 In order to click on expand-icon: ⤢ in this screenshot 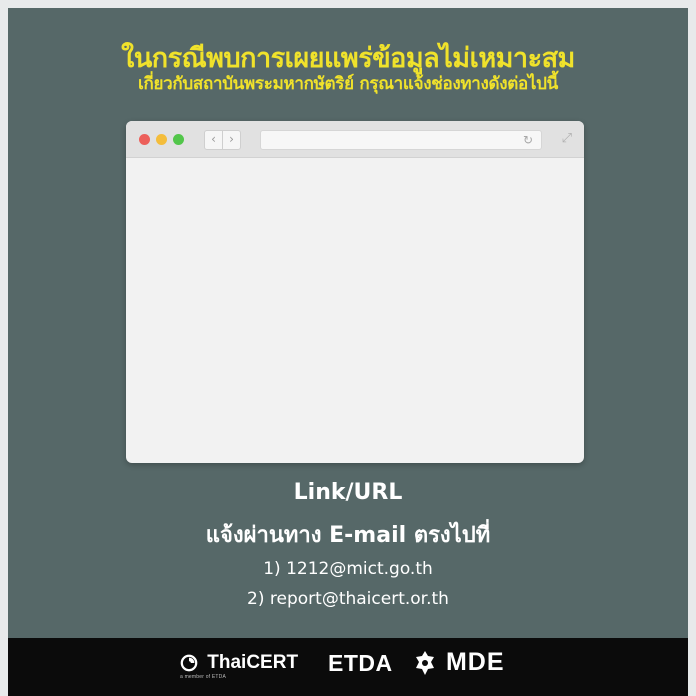, I will do `click(566, 138)`.